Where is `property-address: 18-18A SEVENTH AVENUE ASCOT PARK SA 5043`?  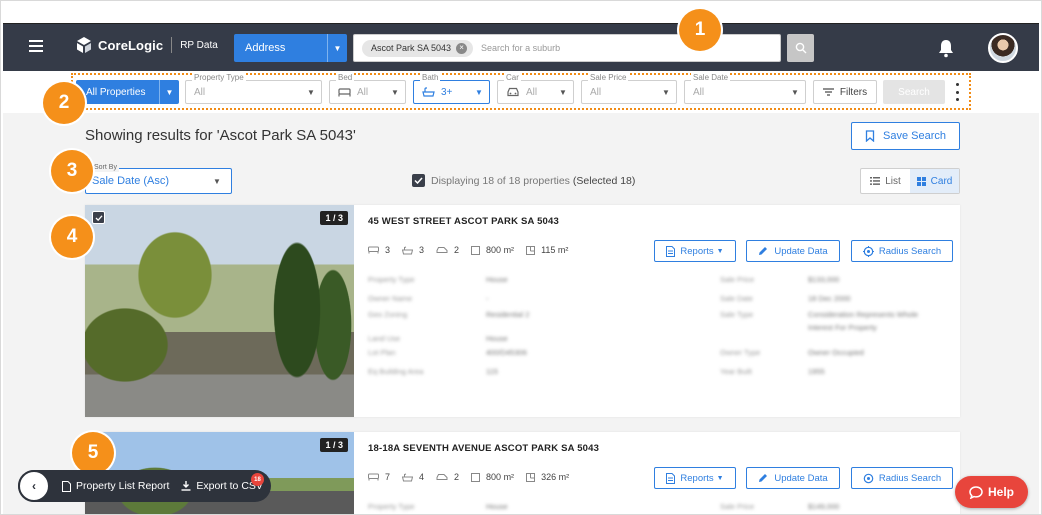 property-address: 18-18A SEVENTH AVENUE ASCOT PARK SA 5043 is located at coordinates (483, 448).